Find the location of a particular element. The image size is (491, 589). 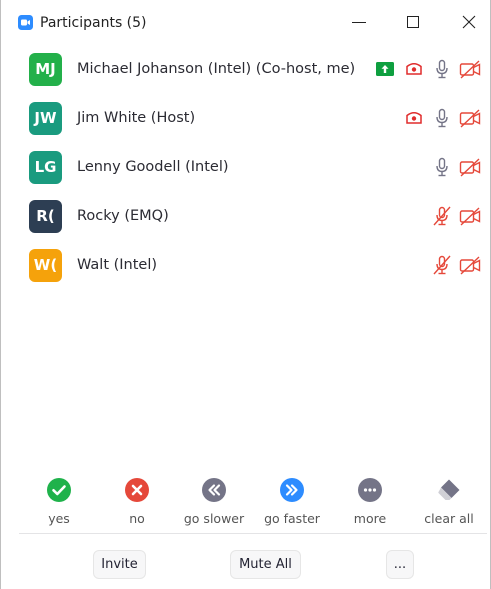

ellipsis-icon is located at coordinates (370, 490).